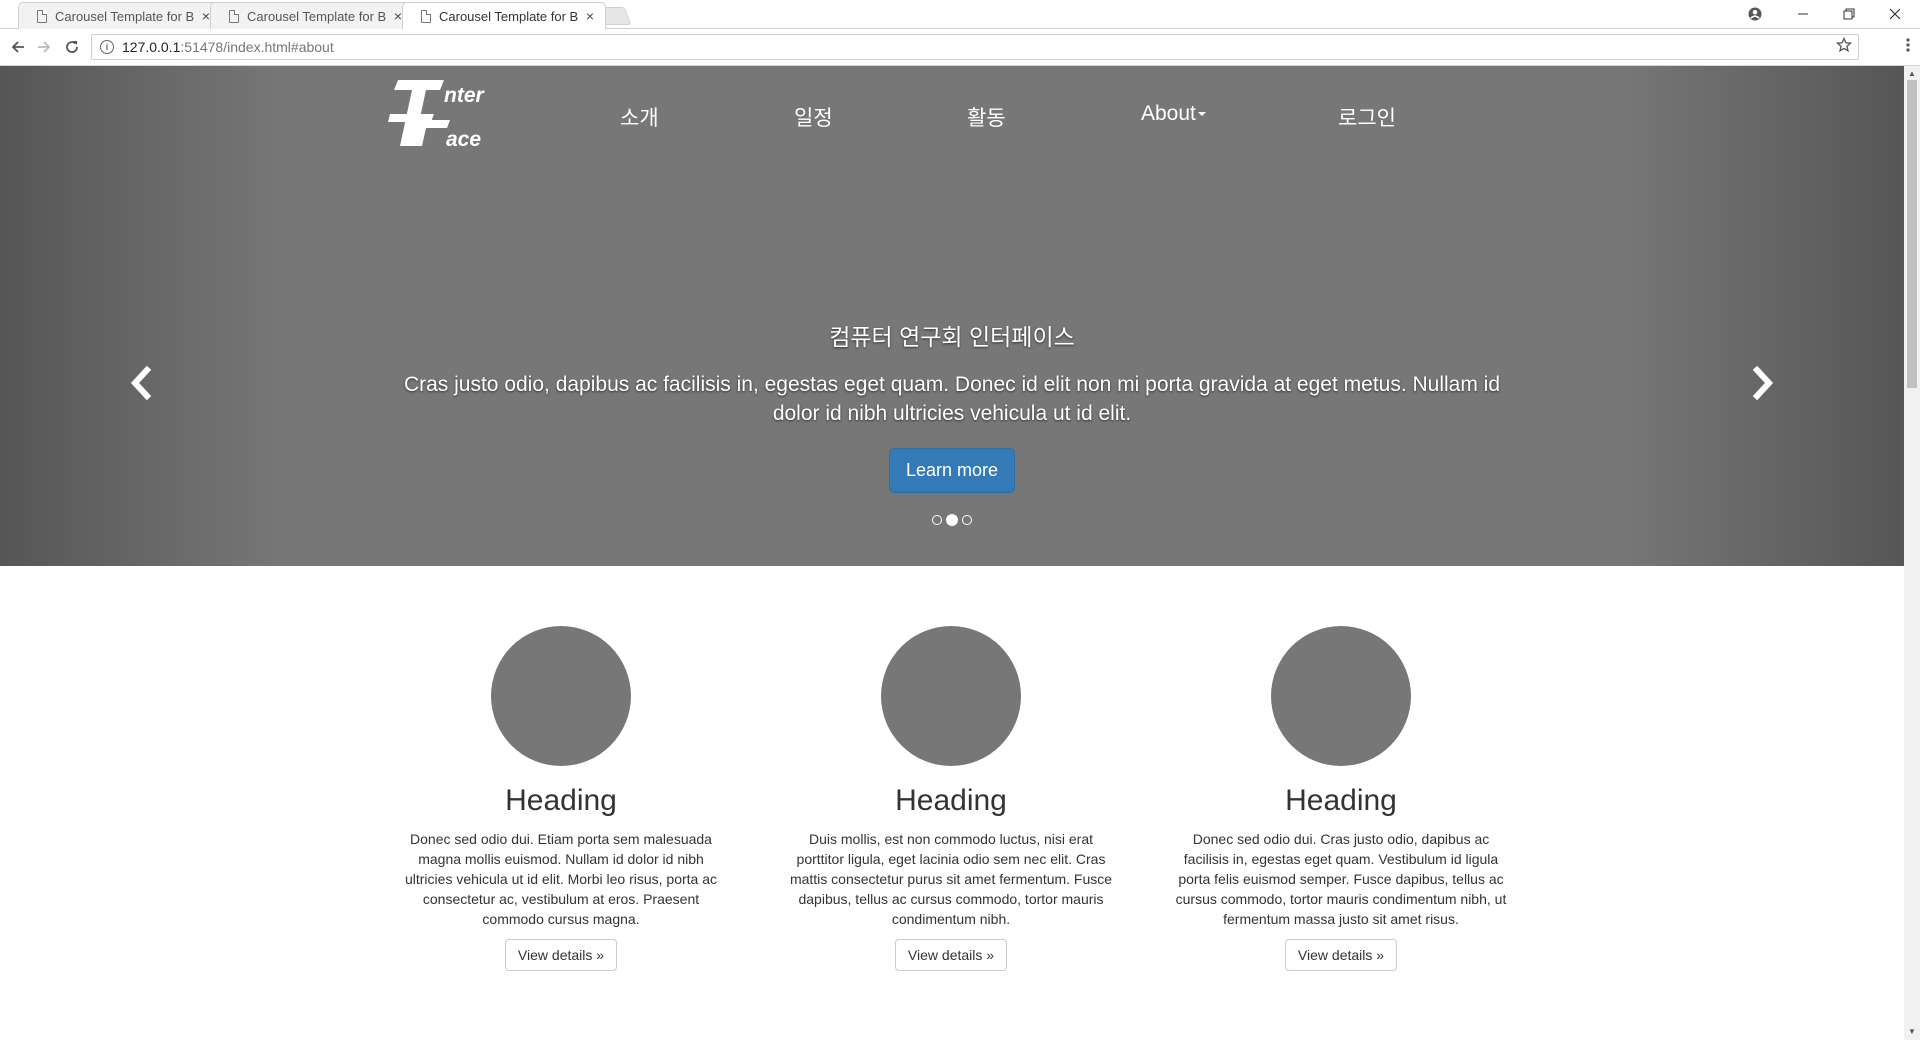  What do you see at coordinates (18, 47) in the screenshot?
I see `back-icon` at bounding box center [18, 47].